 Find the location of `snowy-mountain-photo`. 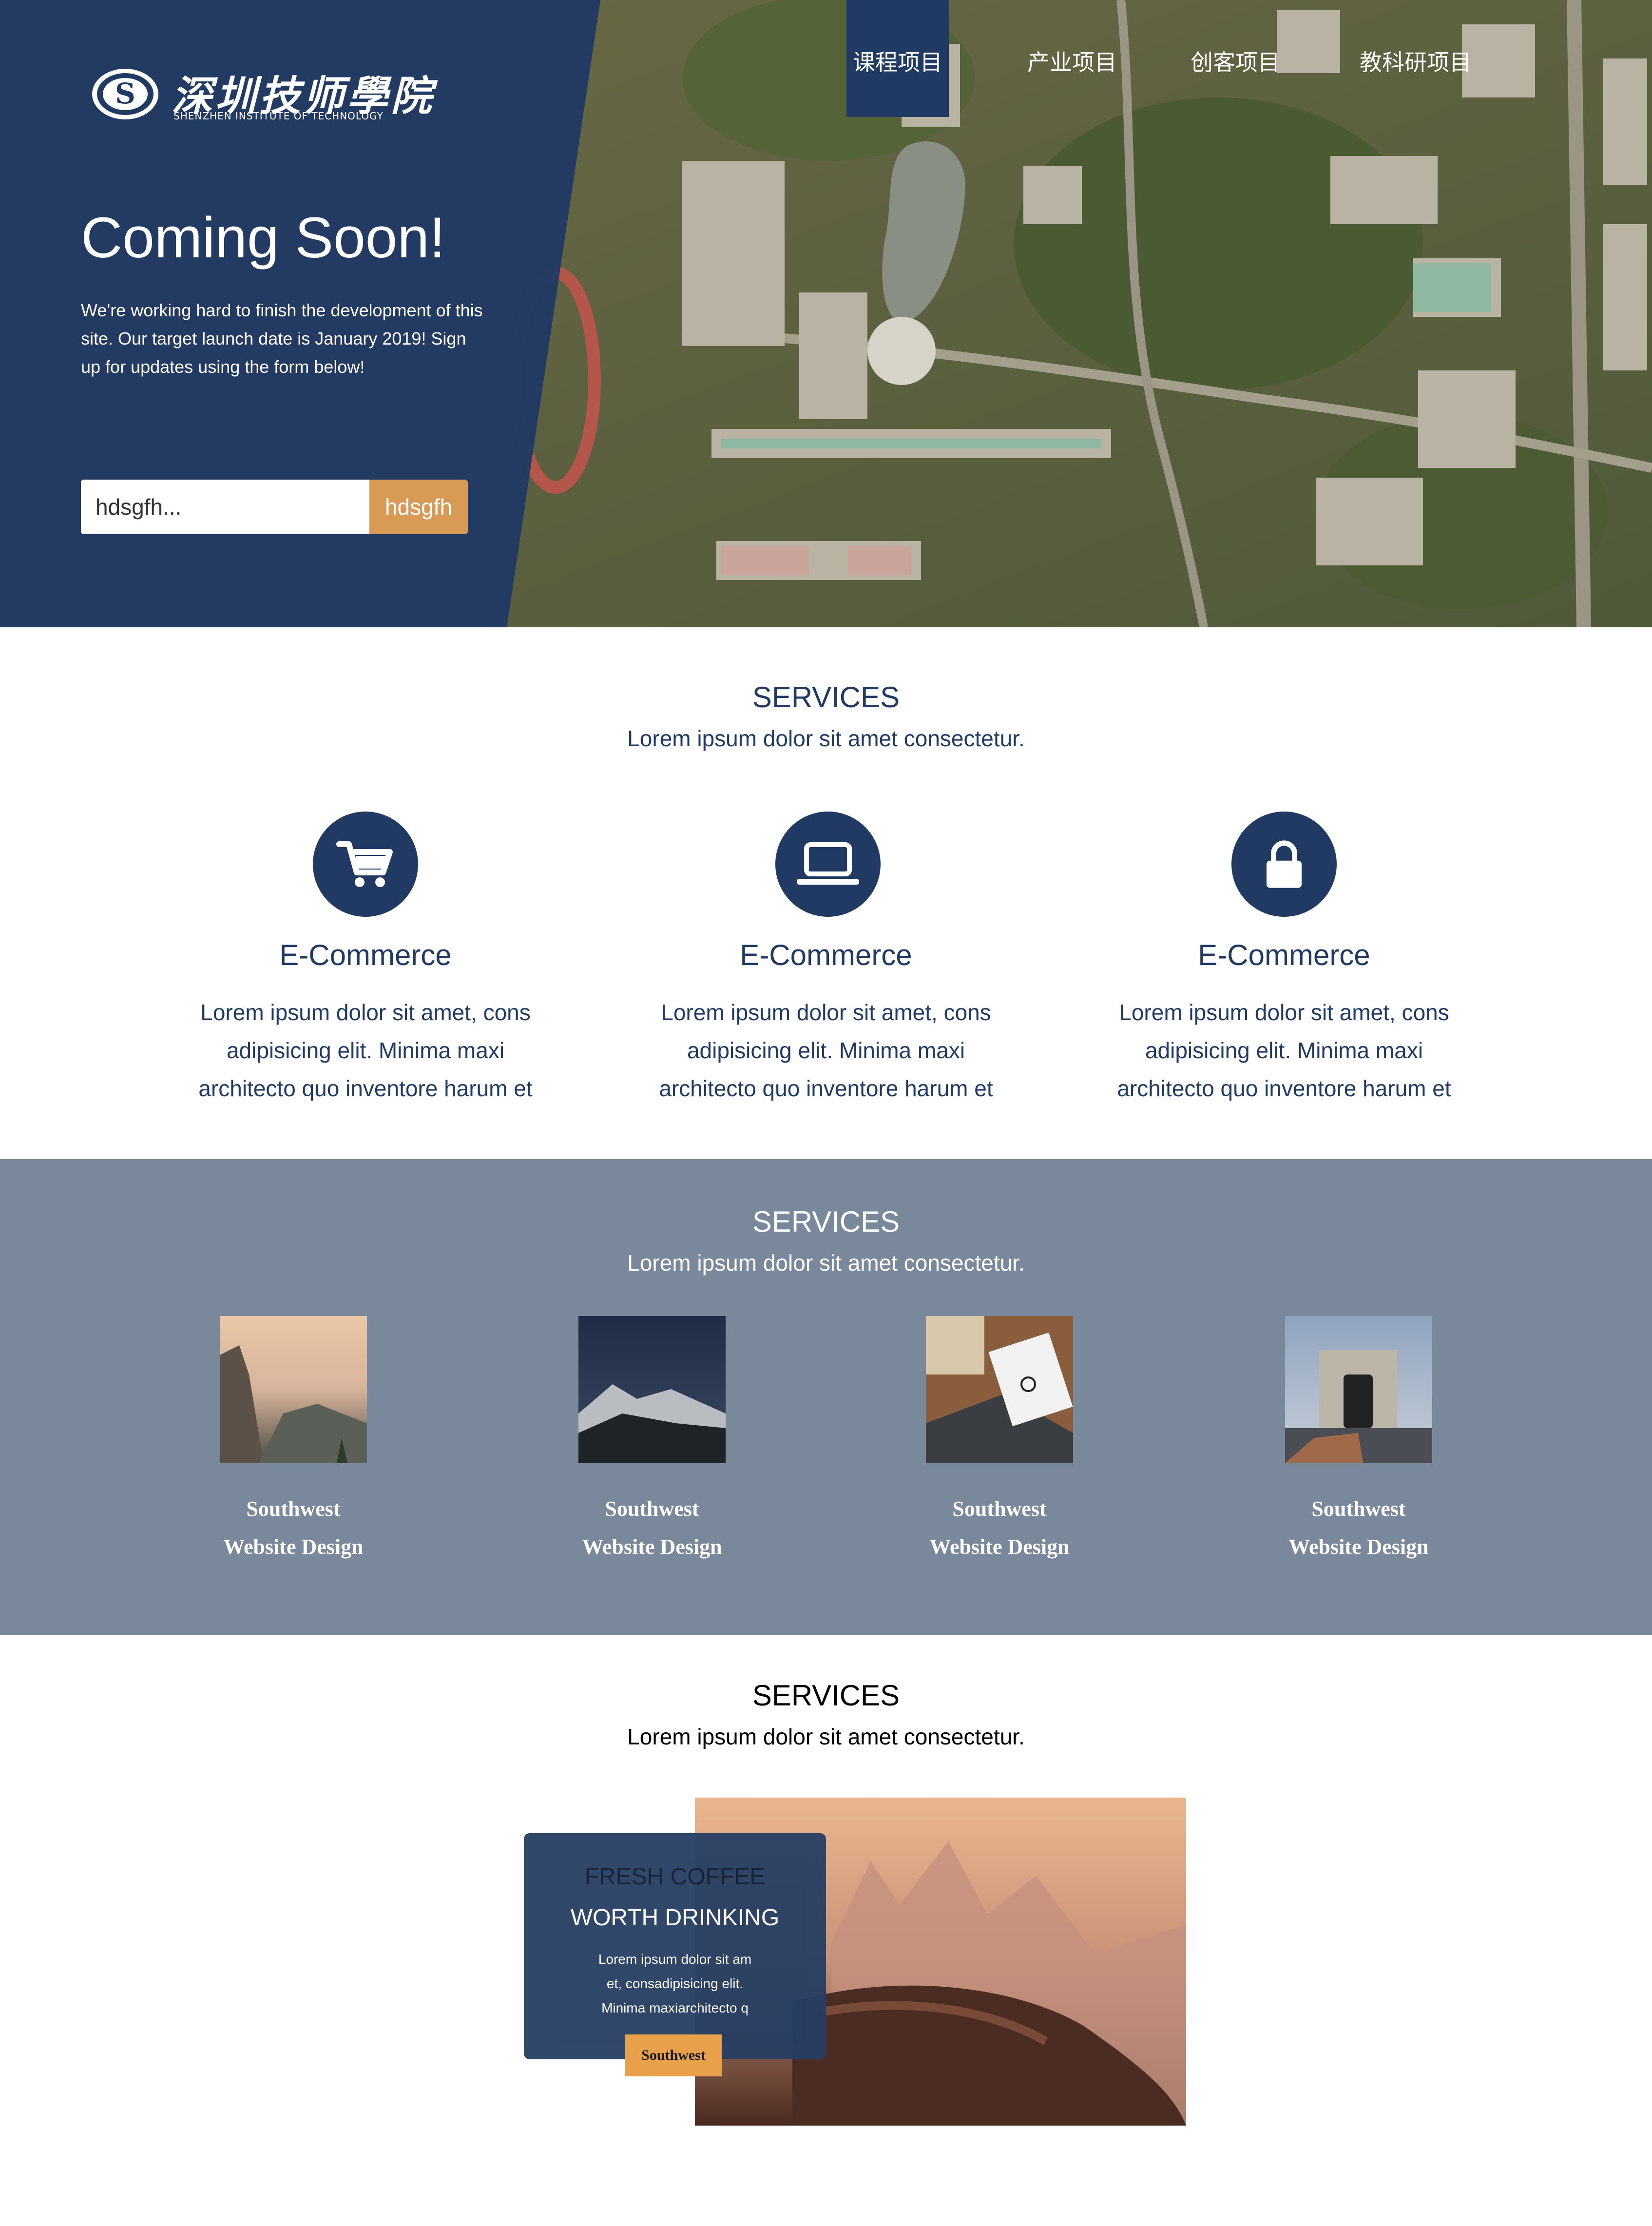

snowy-mountain-photo is located at coordinates (652, 1389).